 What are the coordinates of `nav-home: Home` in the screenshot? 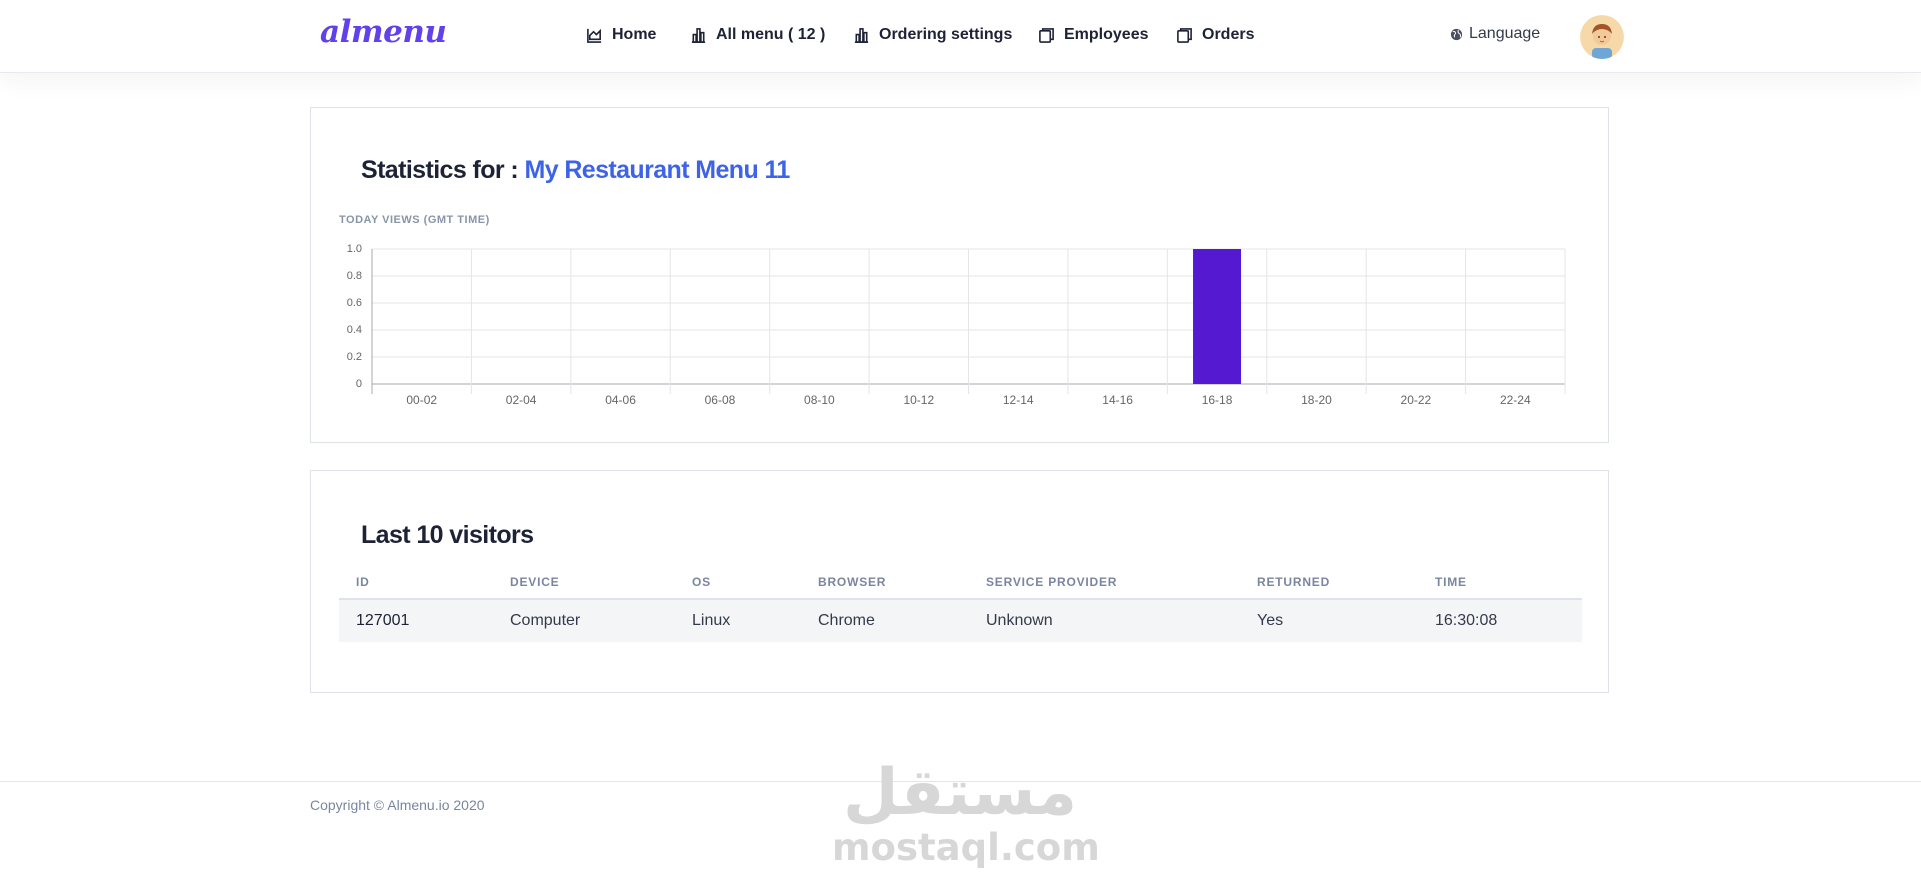 It's located at (621, 35).